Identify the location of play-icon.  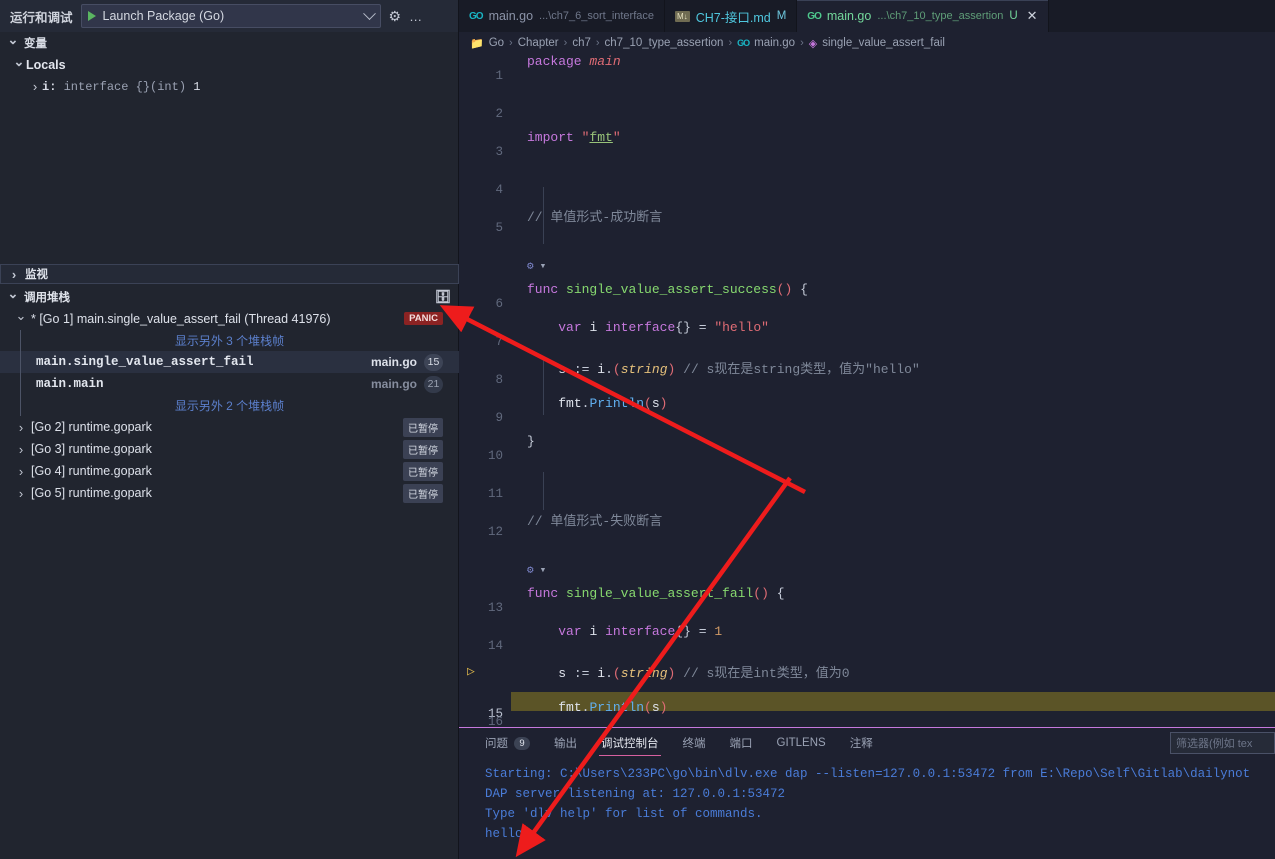
(91, 16).